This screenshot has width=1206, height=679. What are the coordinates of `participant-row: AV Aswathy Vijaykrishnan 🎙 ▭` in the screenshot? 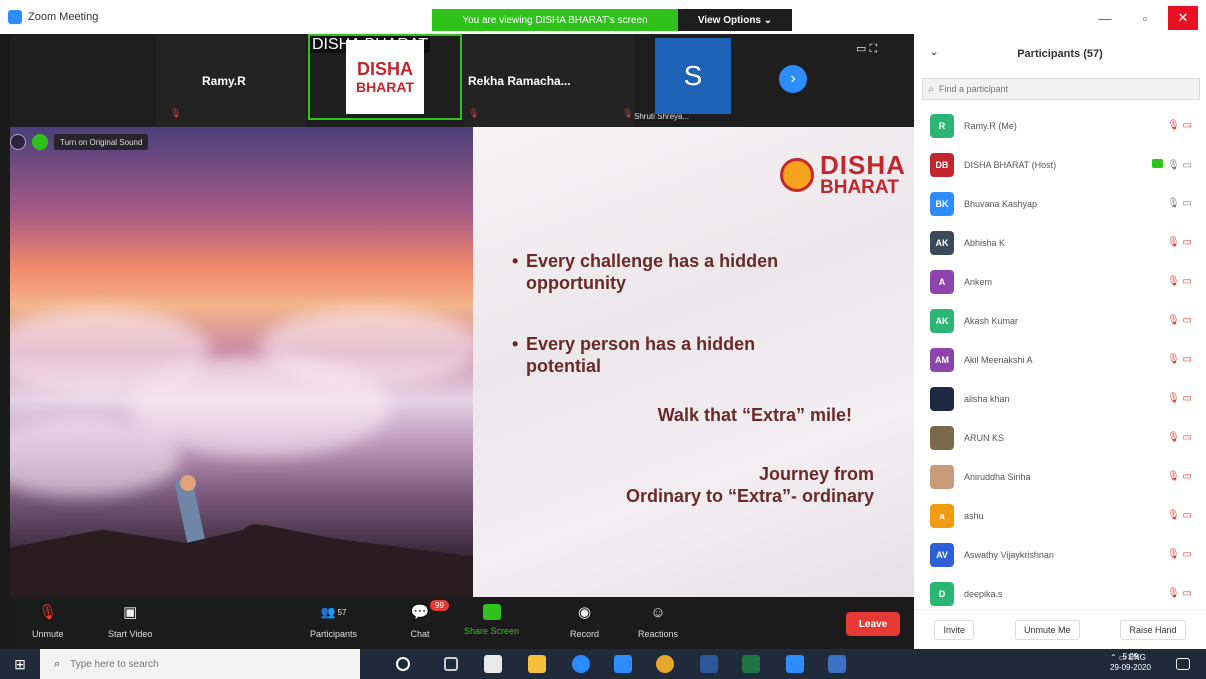 It's located at (1060, 554).